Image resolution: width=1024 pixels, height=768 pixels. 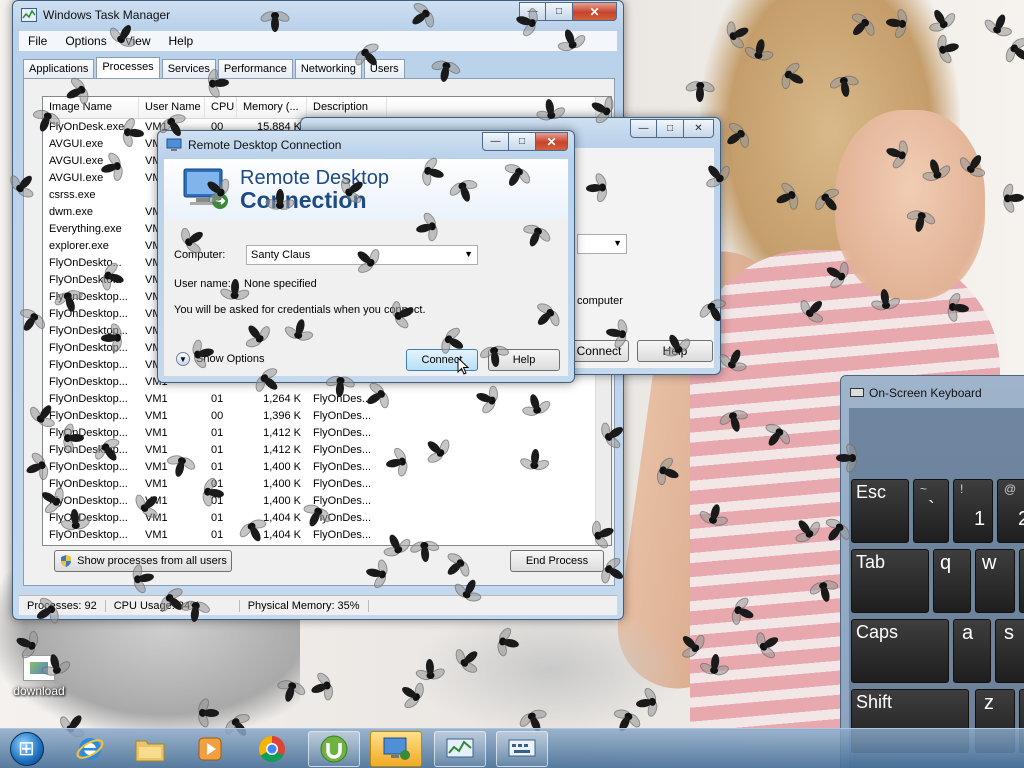 I want to click on key-esc: Esc, so click(x=880, y=511).